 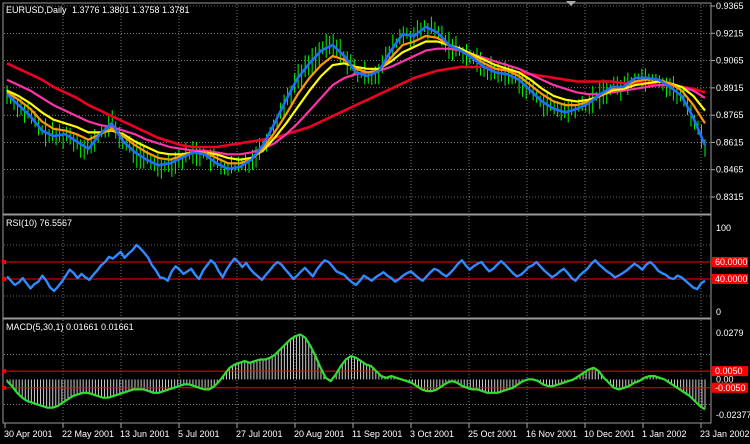 What do you see at coordinates (730, 333) in the screenshot?
I see `macd-tick-label: 0.0279` at bounding box center [730, 333].